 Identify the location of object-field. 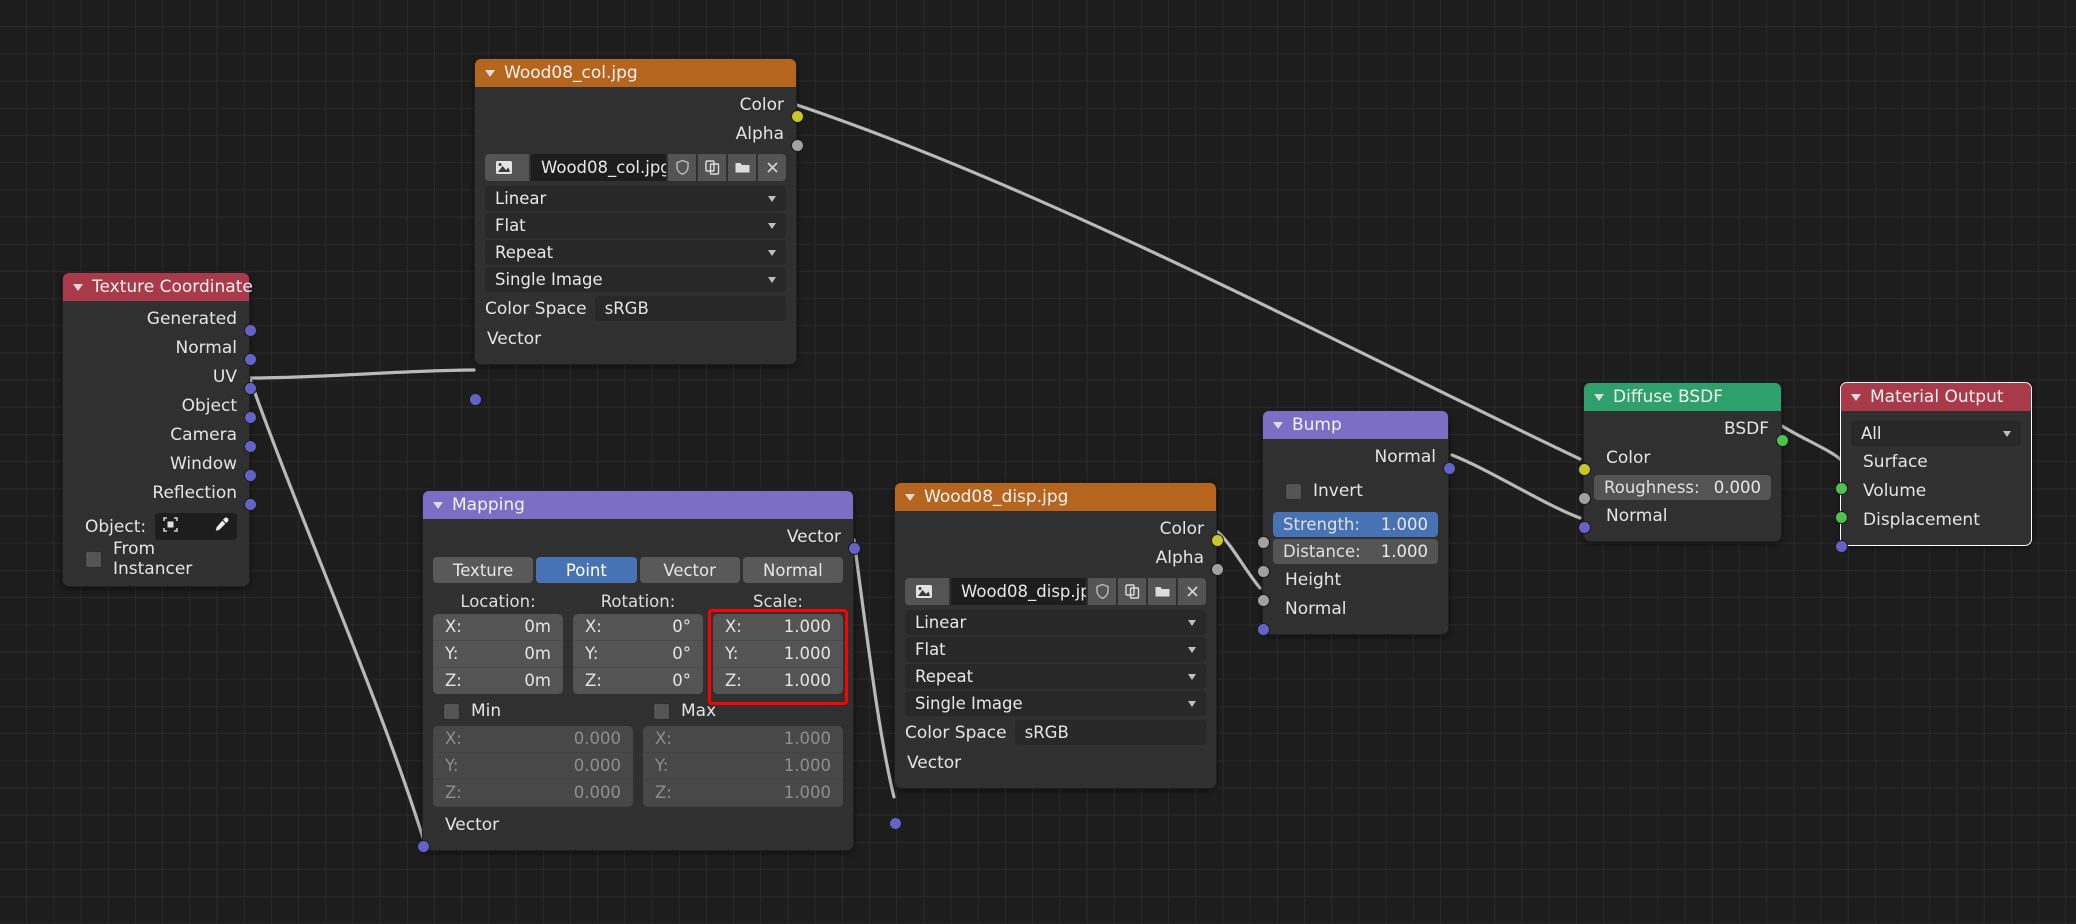
(196, 526).